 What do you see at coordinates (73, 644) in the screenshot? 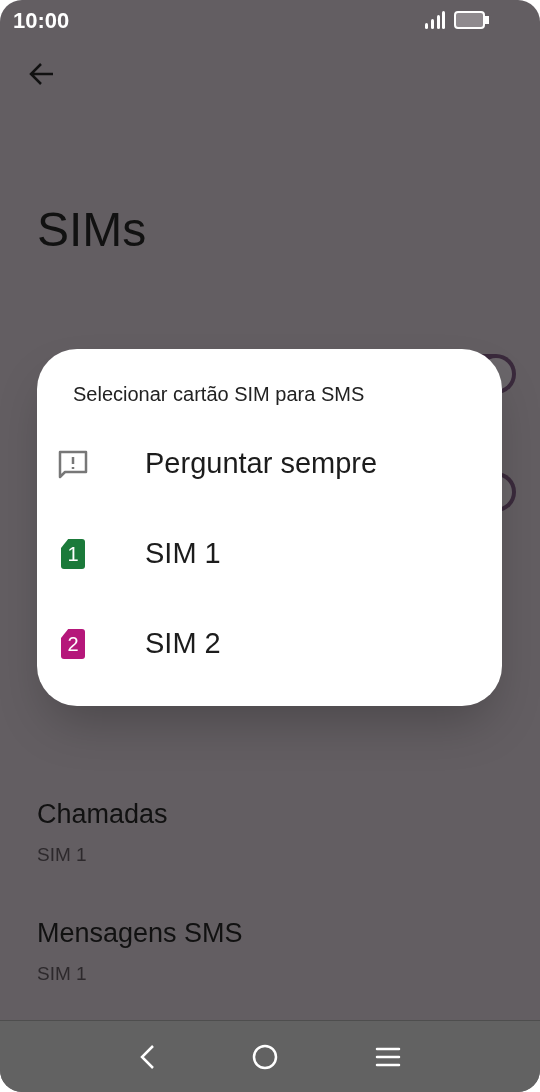
I see `sim-card-icon: 2` at bounding box center [73, 644].